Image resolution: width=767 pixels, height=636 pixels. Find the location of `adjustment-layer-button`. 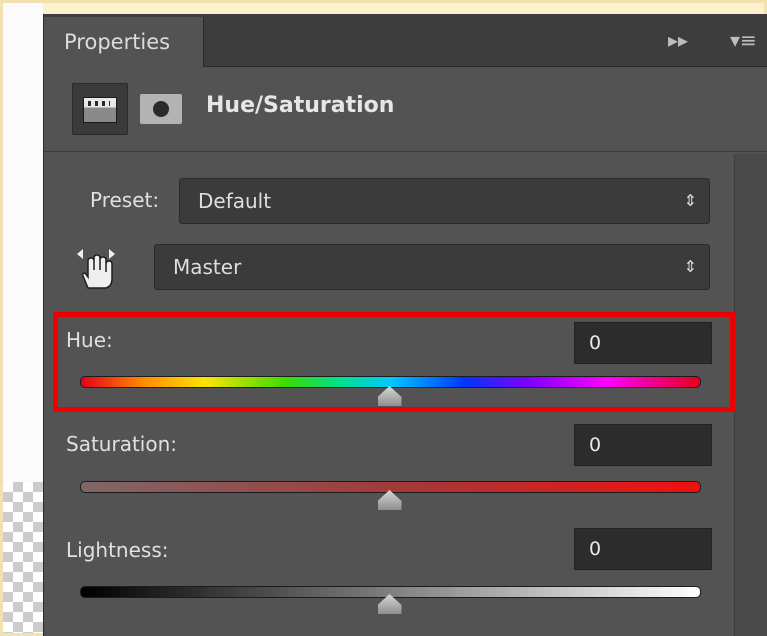

adjustment-layer-button is located at coordinates (100, 109).